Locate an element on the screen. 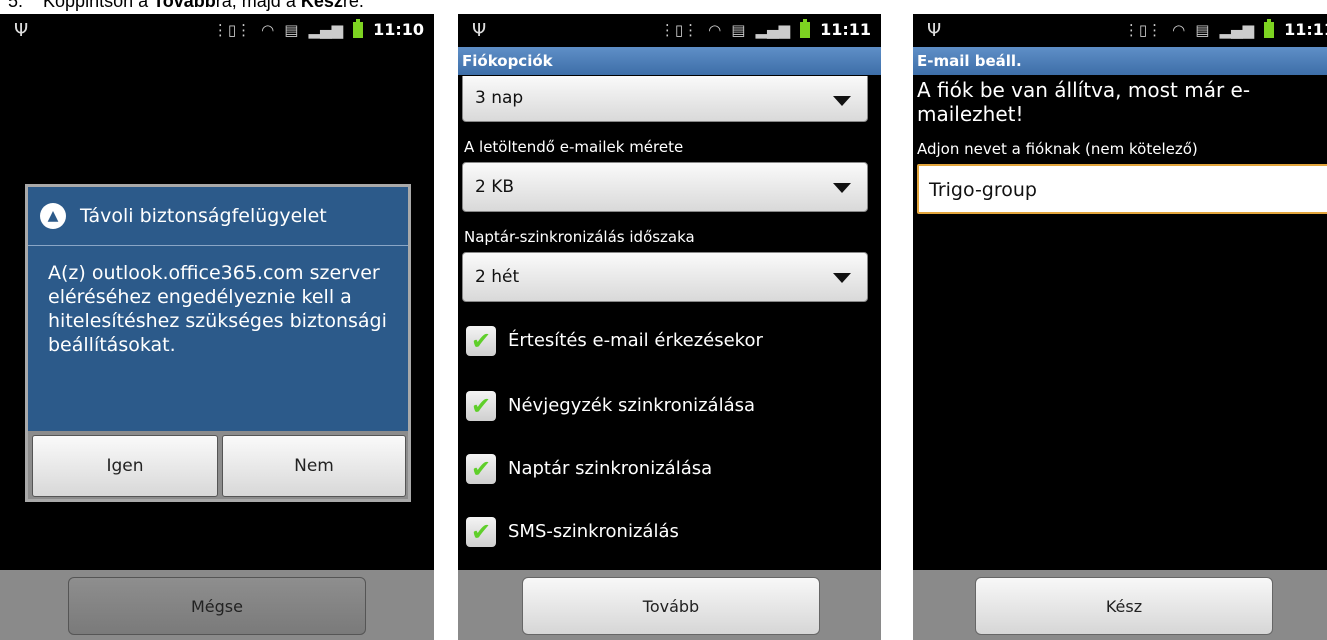 This screenshot has width=1327, height=640. dialog-header: ▲ Távoli biztonságfelügyelet is located at coordinates (218, 216).